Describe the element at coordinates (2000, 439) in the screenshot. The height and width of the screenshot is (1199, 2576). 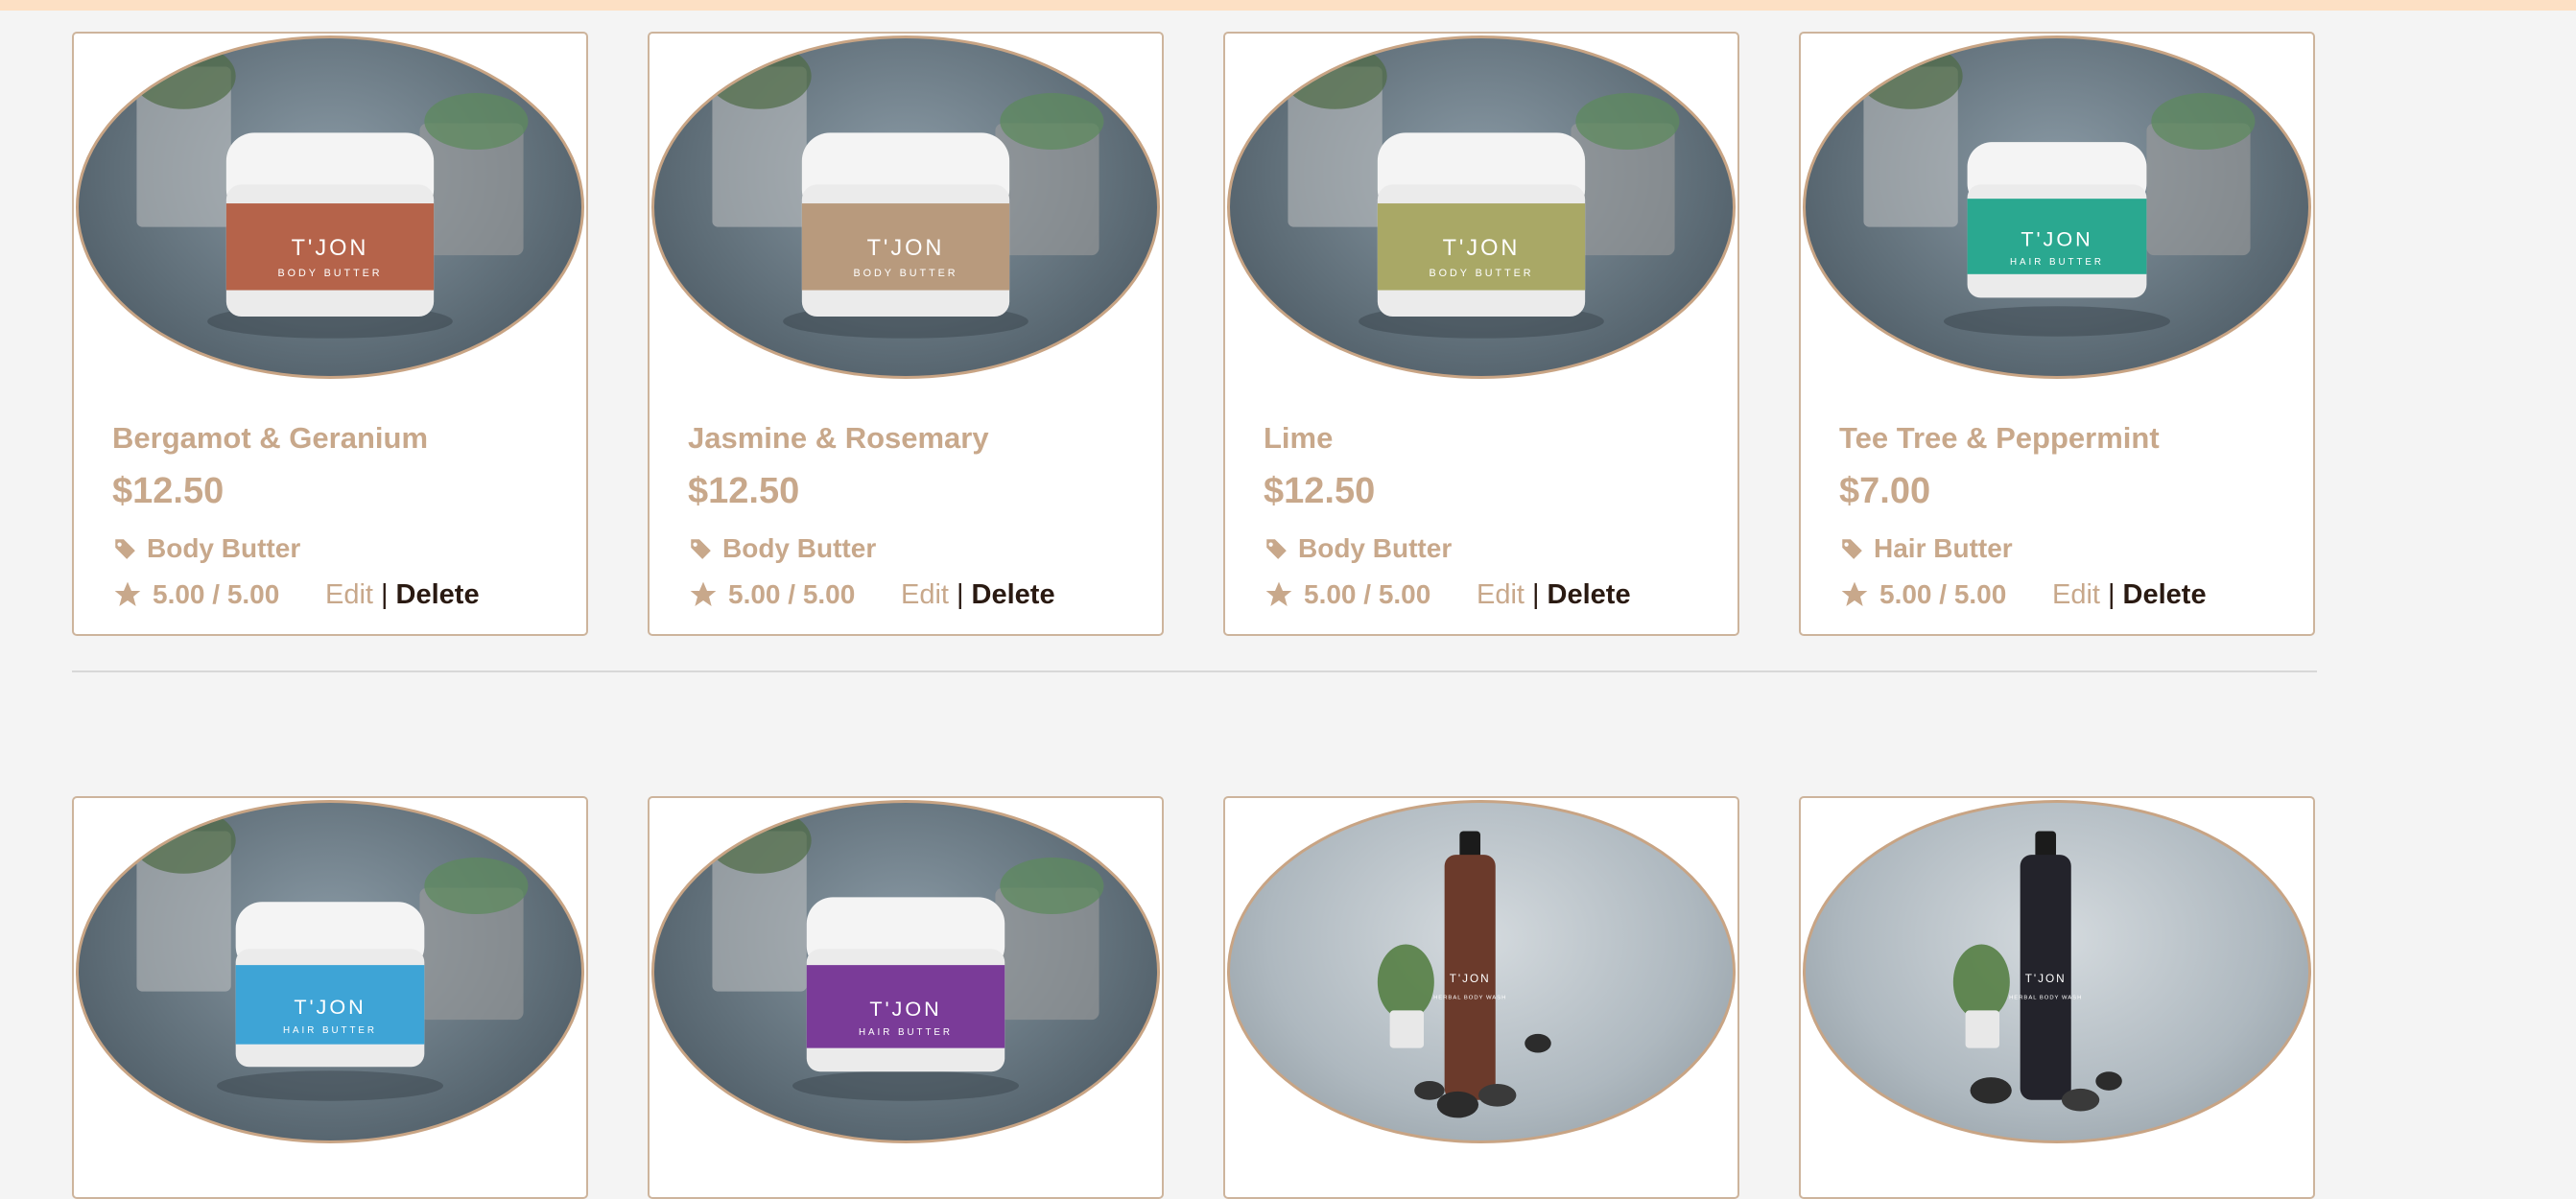
I see `product-title: Tee Tree & Peppermint` at that location.